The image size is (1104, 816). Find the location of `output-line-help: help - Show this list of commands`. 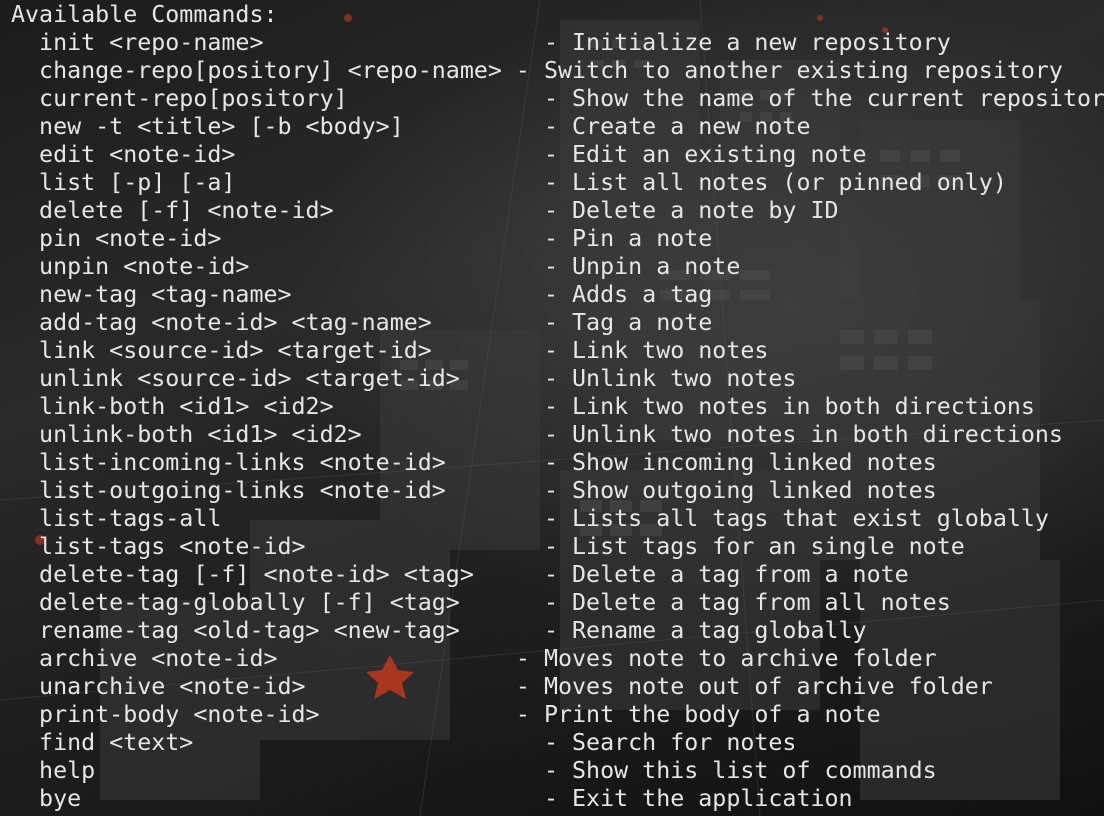

output-line-help: help - Show this list of commands is located at coordinates (474, 770).